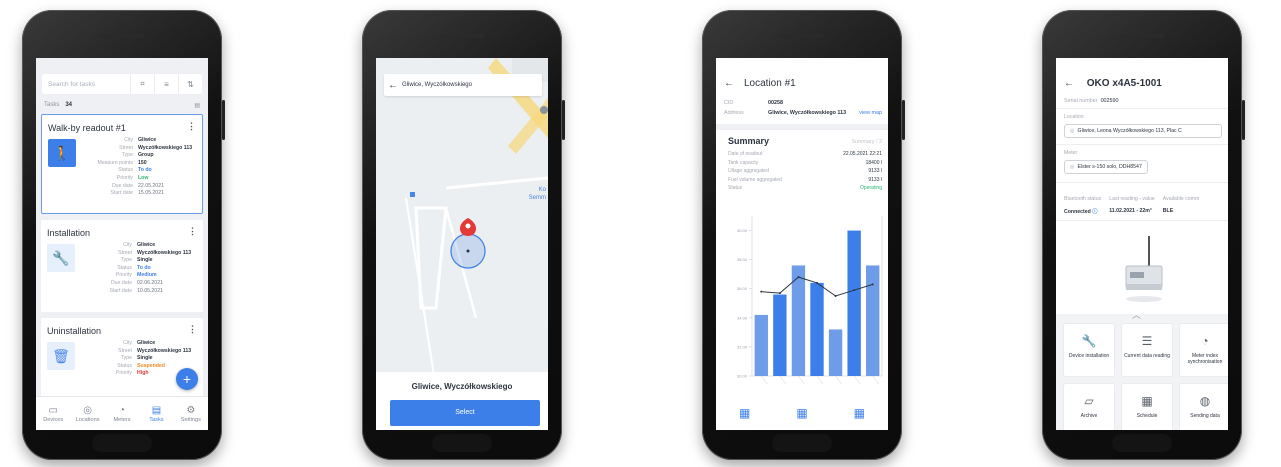  Describe the element at coordinates (1089, 416) in the screenshot. I see `action-label: Archive` at that location.